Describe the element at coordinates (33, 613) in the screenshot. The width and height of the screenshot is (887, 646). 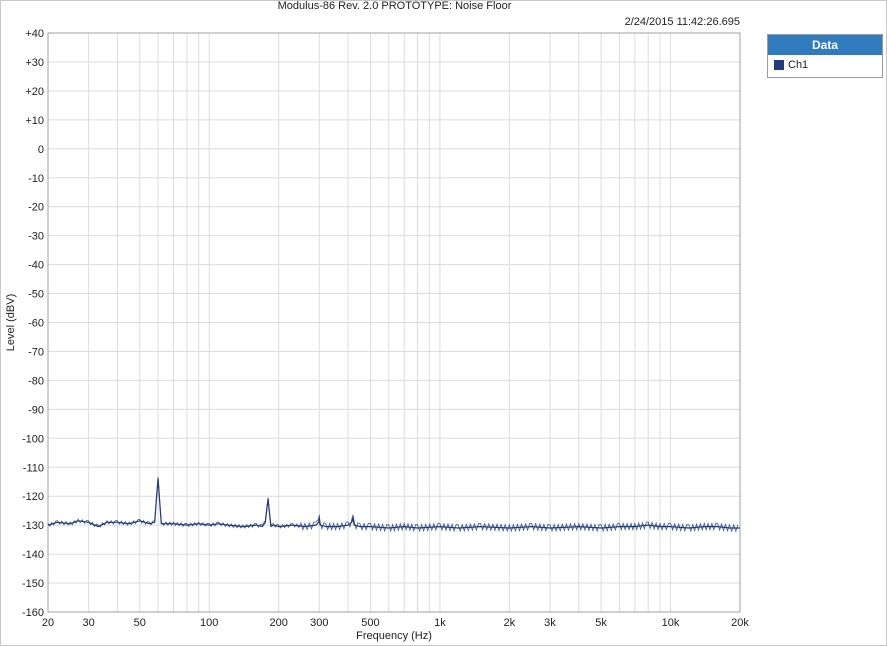
I see `y-tick-label: -160` at that location.